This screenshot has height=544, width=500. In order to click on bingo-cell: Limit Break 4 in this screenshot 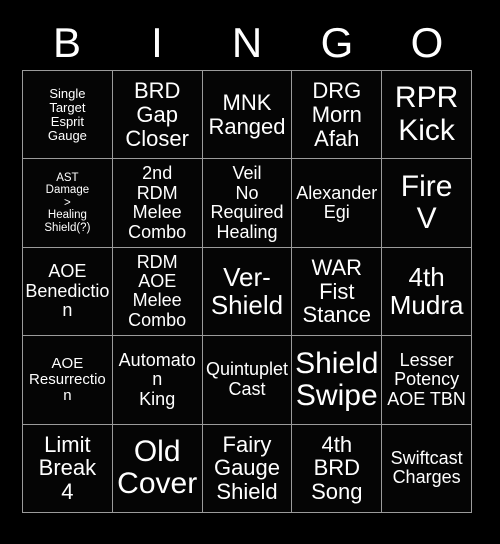, I will do `click(67, 468)`.